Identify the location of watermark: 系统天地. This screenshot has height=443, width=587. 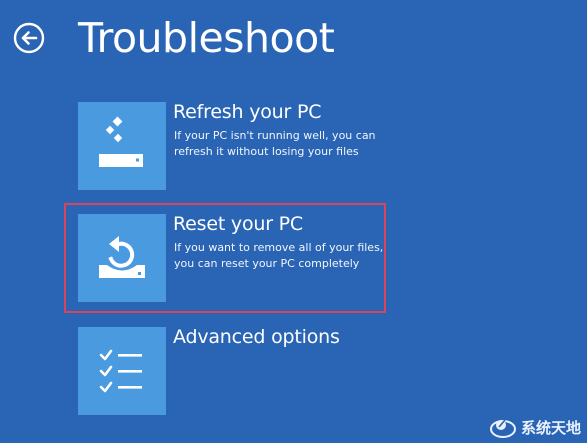
(535, 427).